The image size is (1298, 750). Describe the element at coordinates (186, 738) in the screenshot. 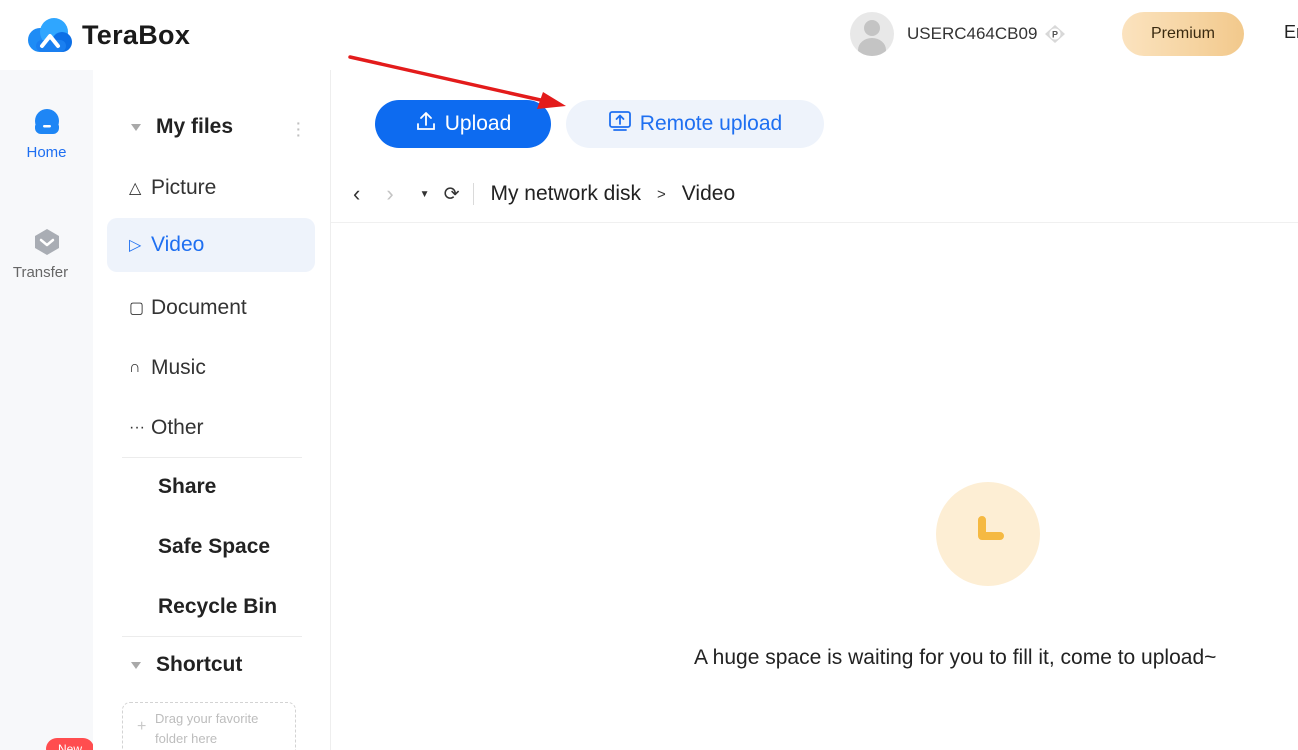

I see `drop-hint-line2: folder here` at that location.